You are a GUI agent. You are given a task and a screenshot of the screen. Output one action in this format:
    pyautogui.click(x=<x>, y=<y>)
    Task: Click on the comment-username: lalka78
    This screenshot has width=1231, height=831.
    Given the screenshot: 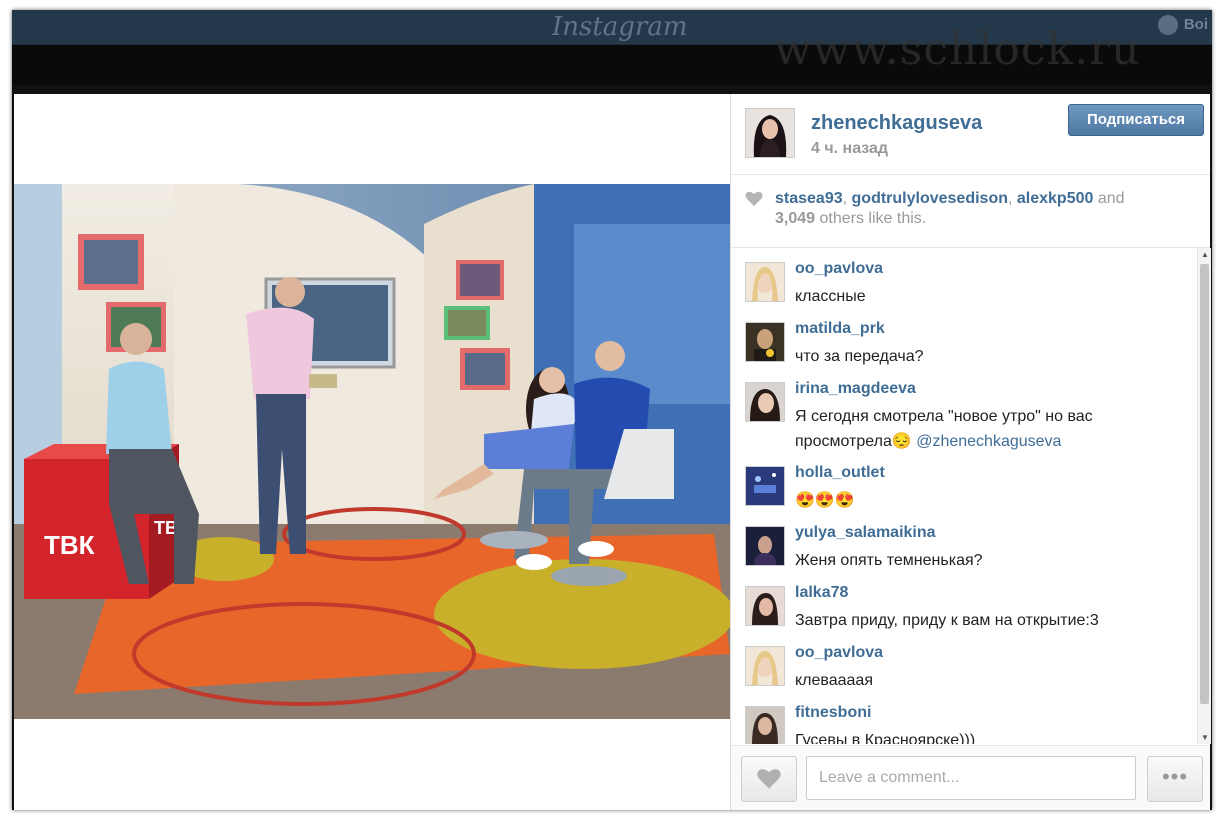 What is the action you would take?
    pyautogui.click(x=821, y=593)
    